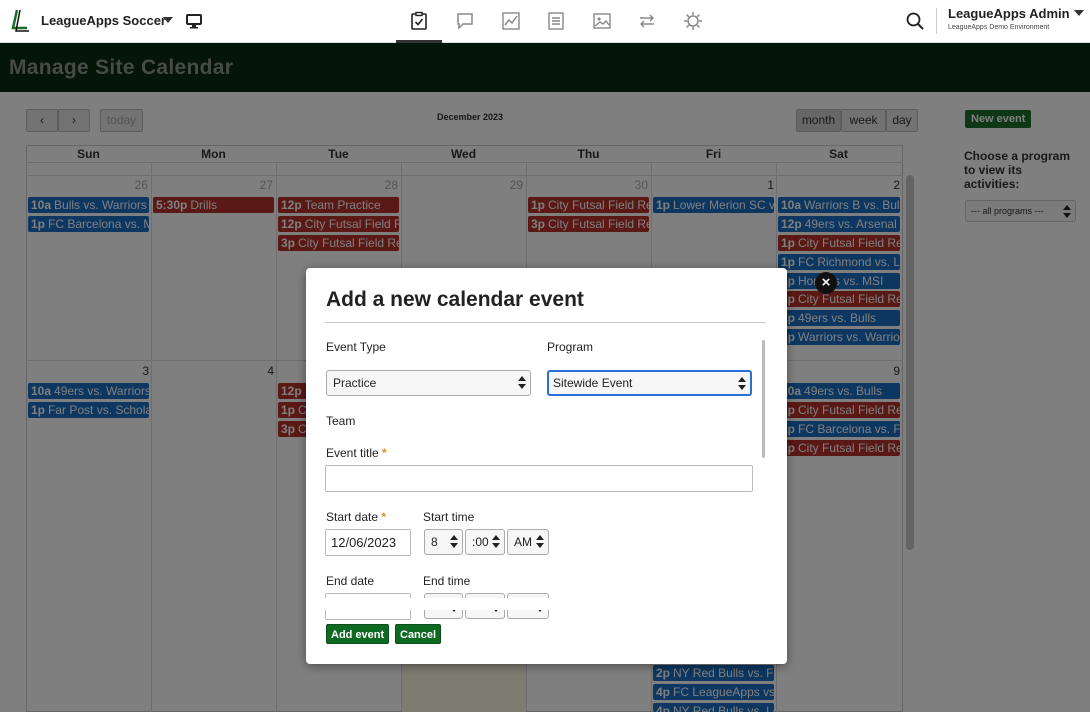  Describe the element at coordinates (1009, 13) in the screenshot. I see `admin-name: LeagueApps Admin` at that location.